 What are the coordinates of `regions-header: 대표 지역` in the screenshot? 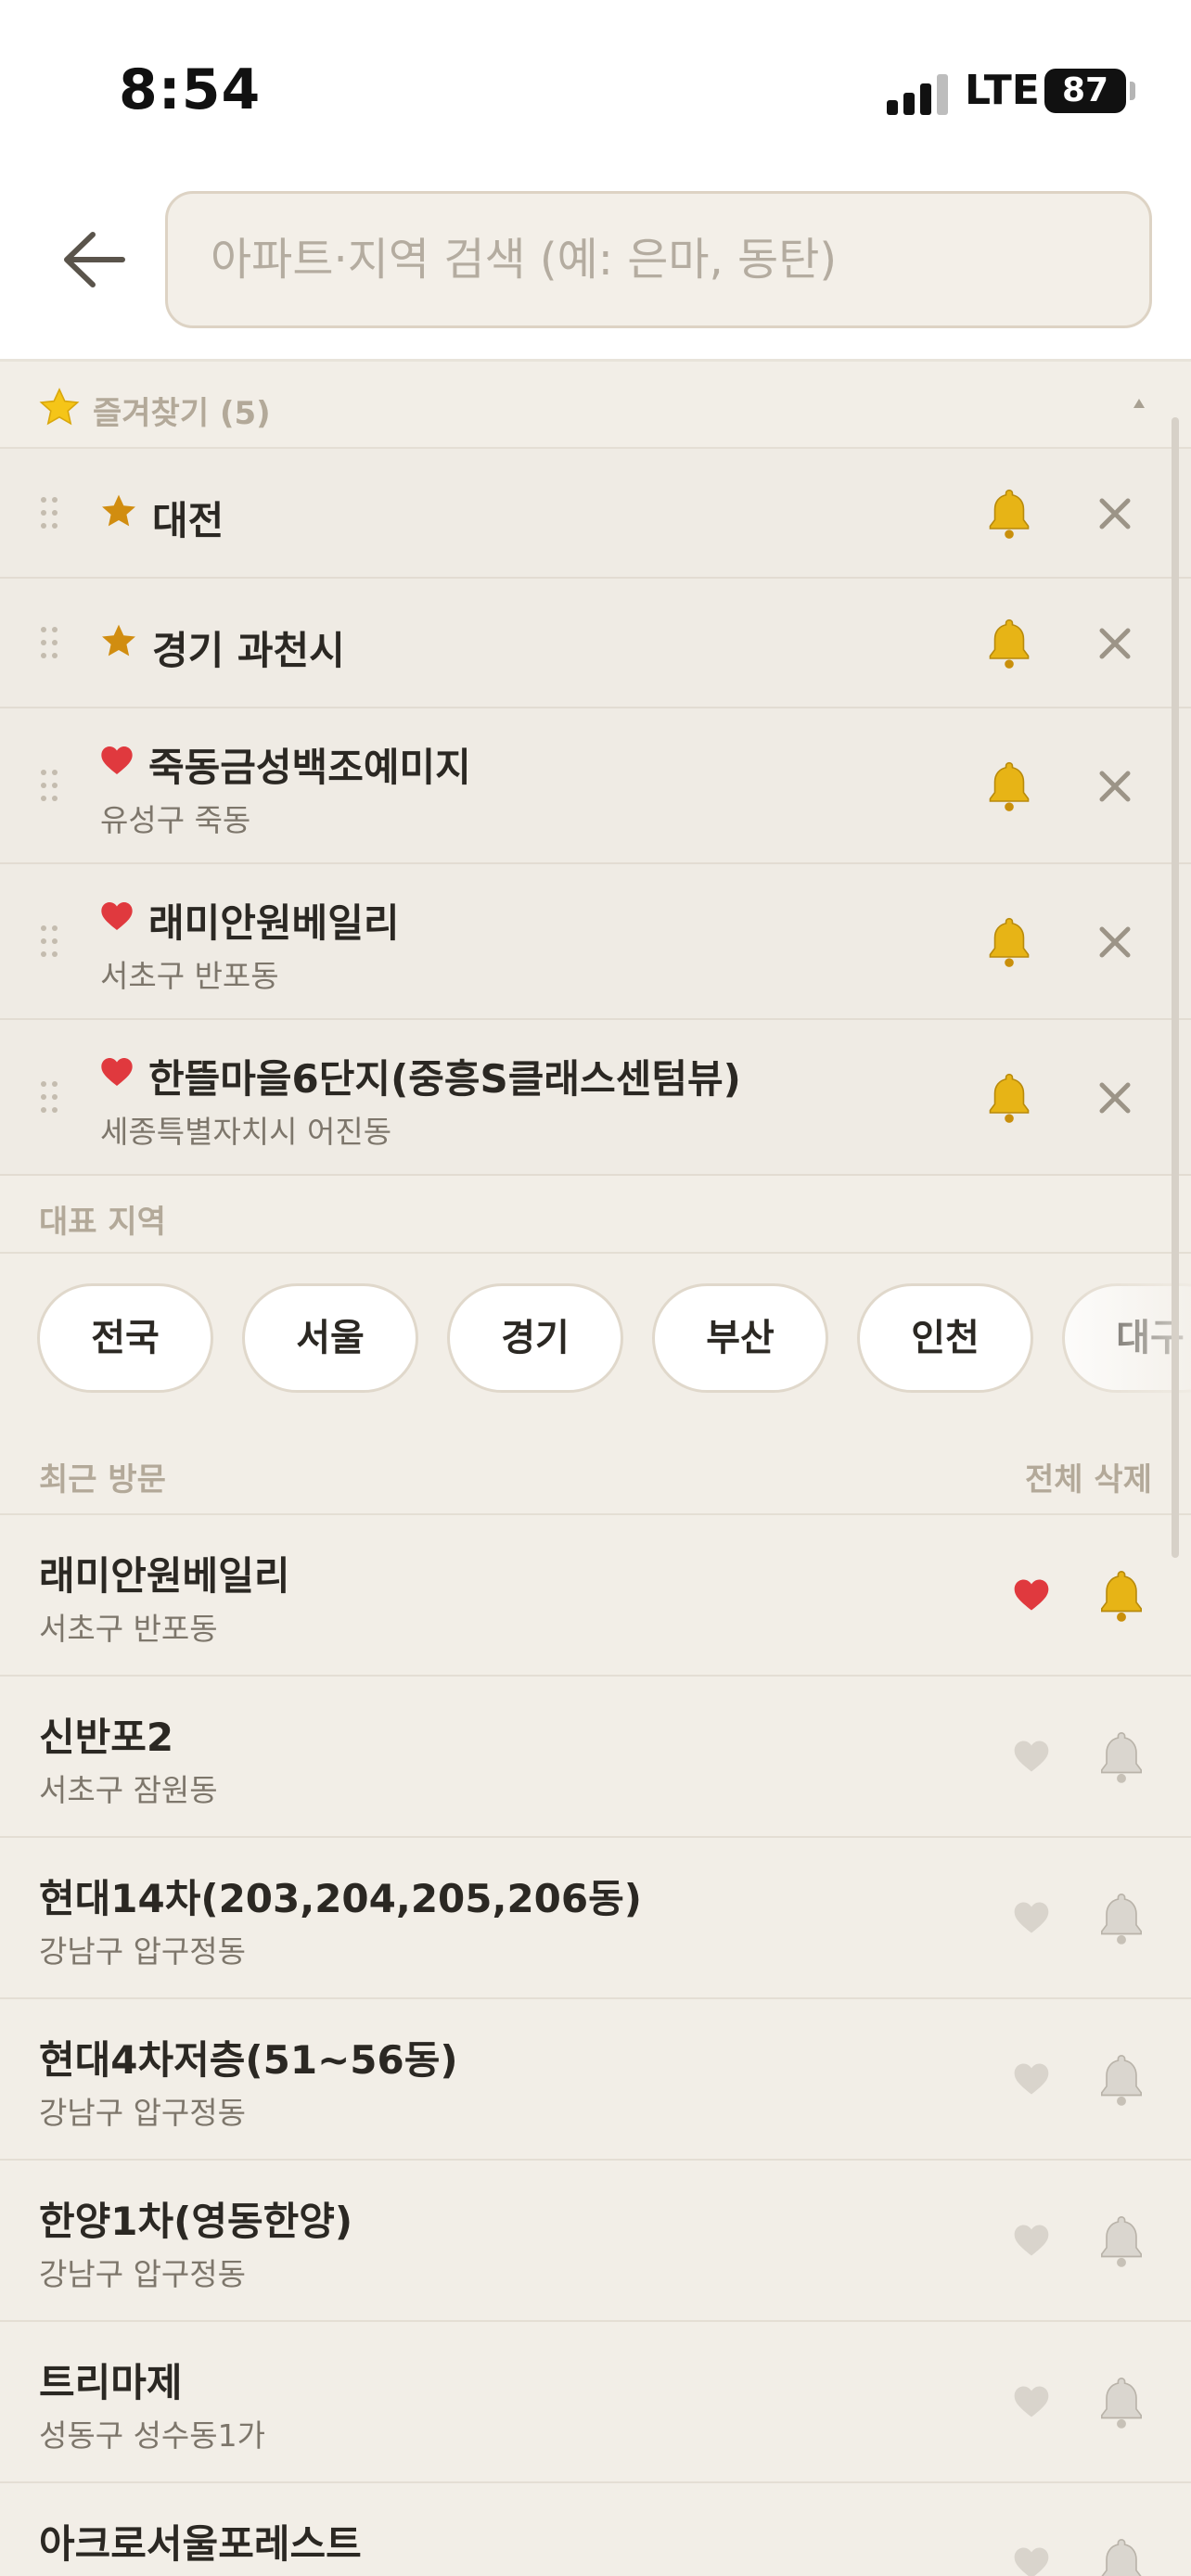 It's located at (595, 1215).